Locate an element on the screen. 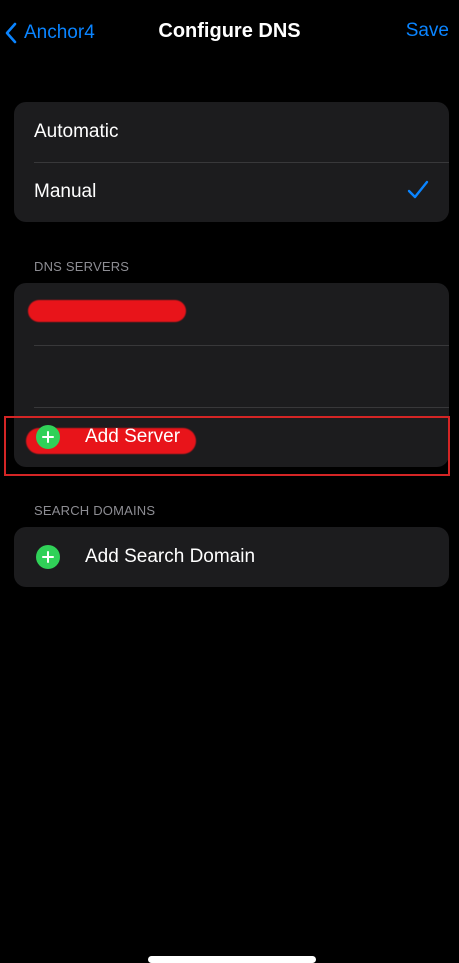 Image resolution: width=459 pixels, height=963 pixels. navigation-bar: Anchor4 Configure DNS Save is located at coordinates (229, 33).